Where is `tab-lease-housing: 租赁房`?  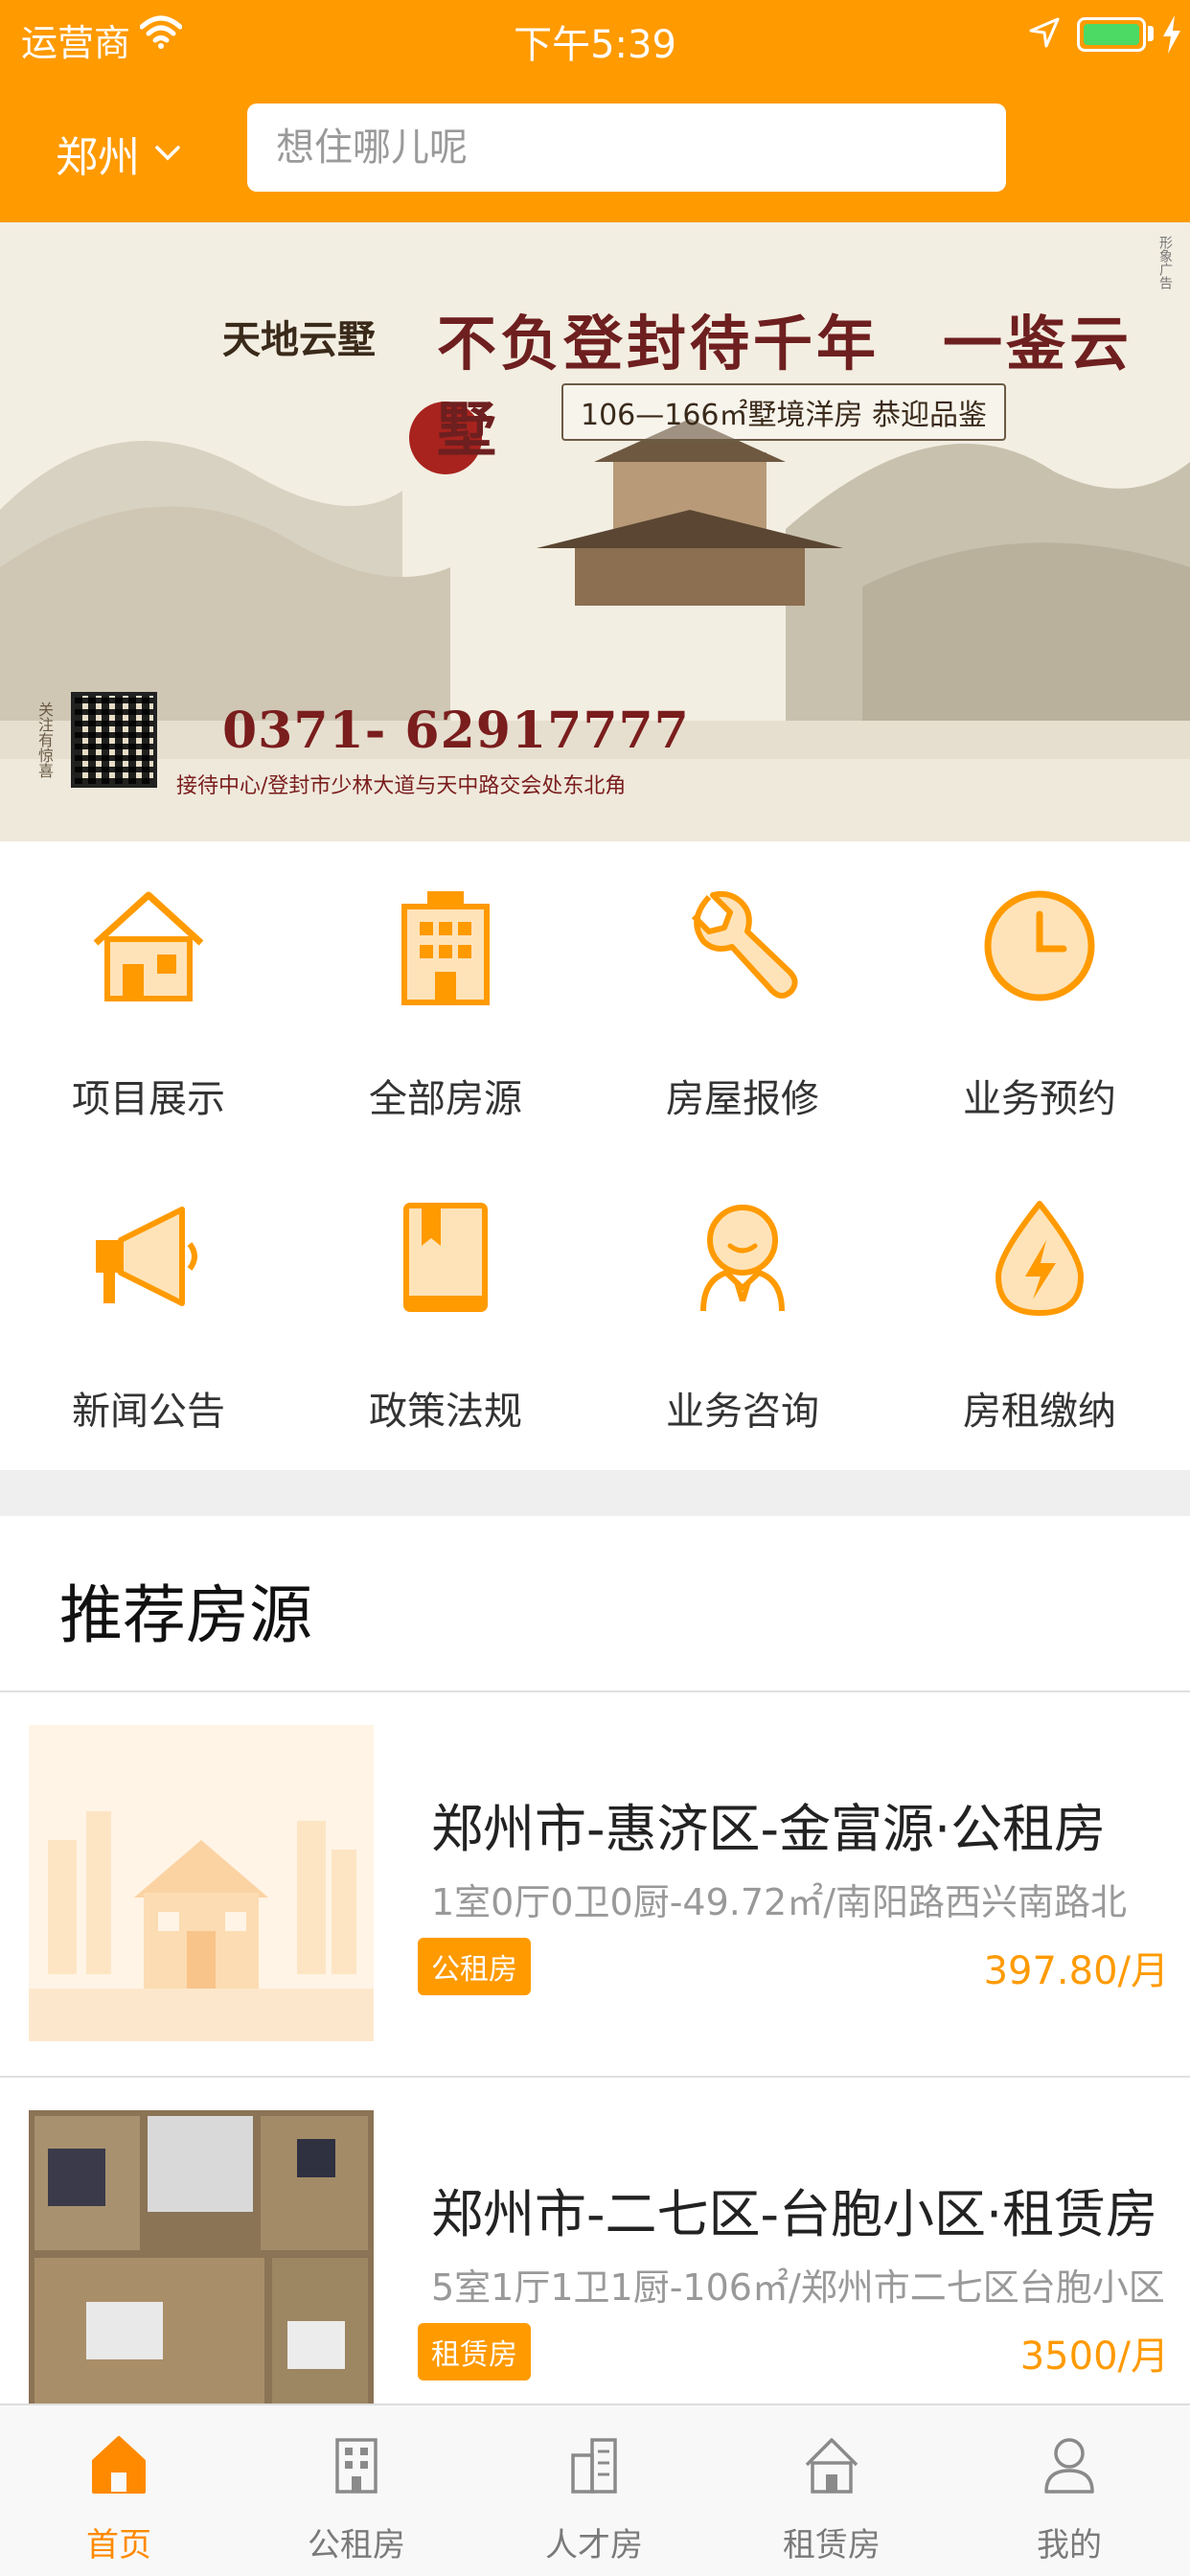 tab-lease-housing: 租赁房 is located at coordinates (832, 2490).